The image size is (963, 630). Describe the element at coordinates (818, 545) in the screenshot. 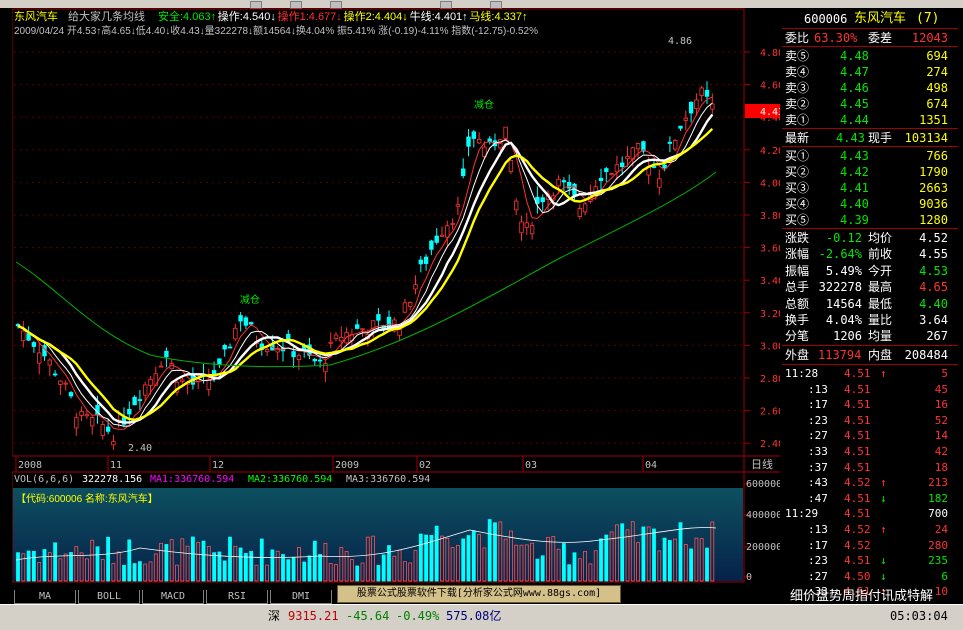

I see `tick-time: :17` at that location.